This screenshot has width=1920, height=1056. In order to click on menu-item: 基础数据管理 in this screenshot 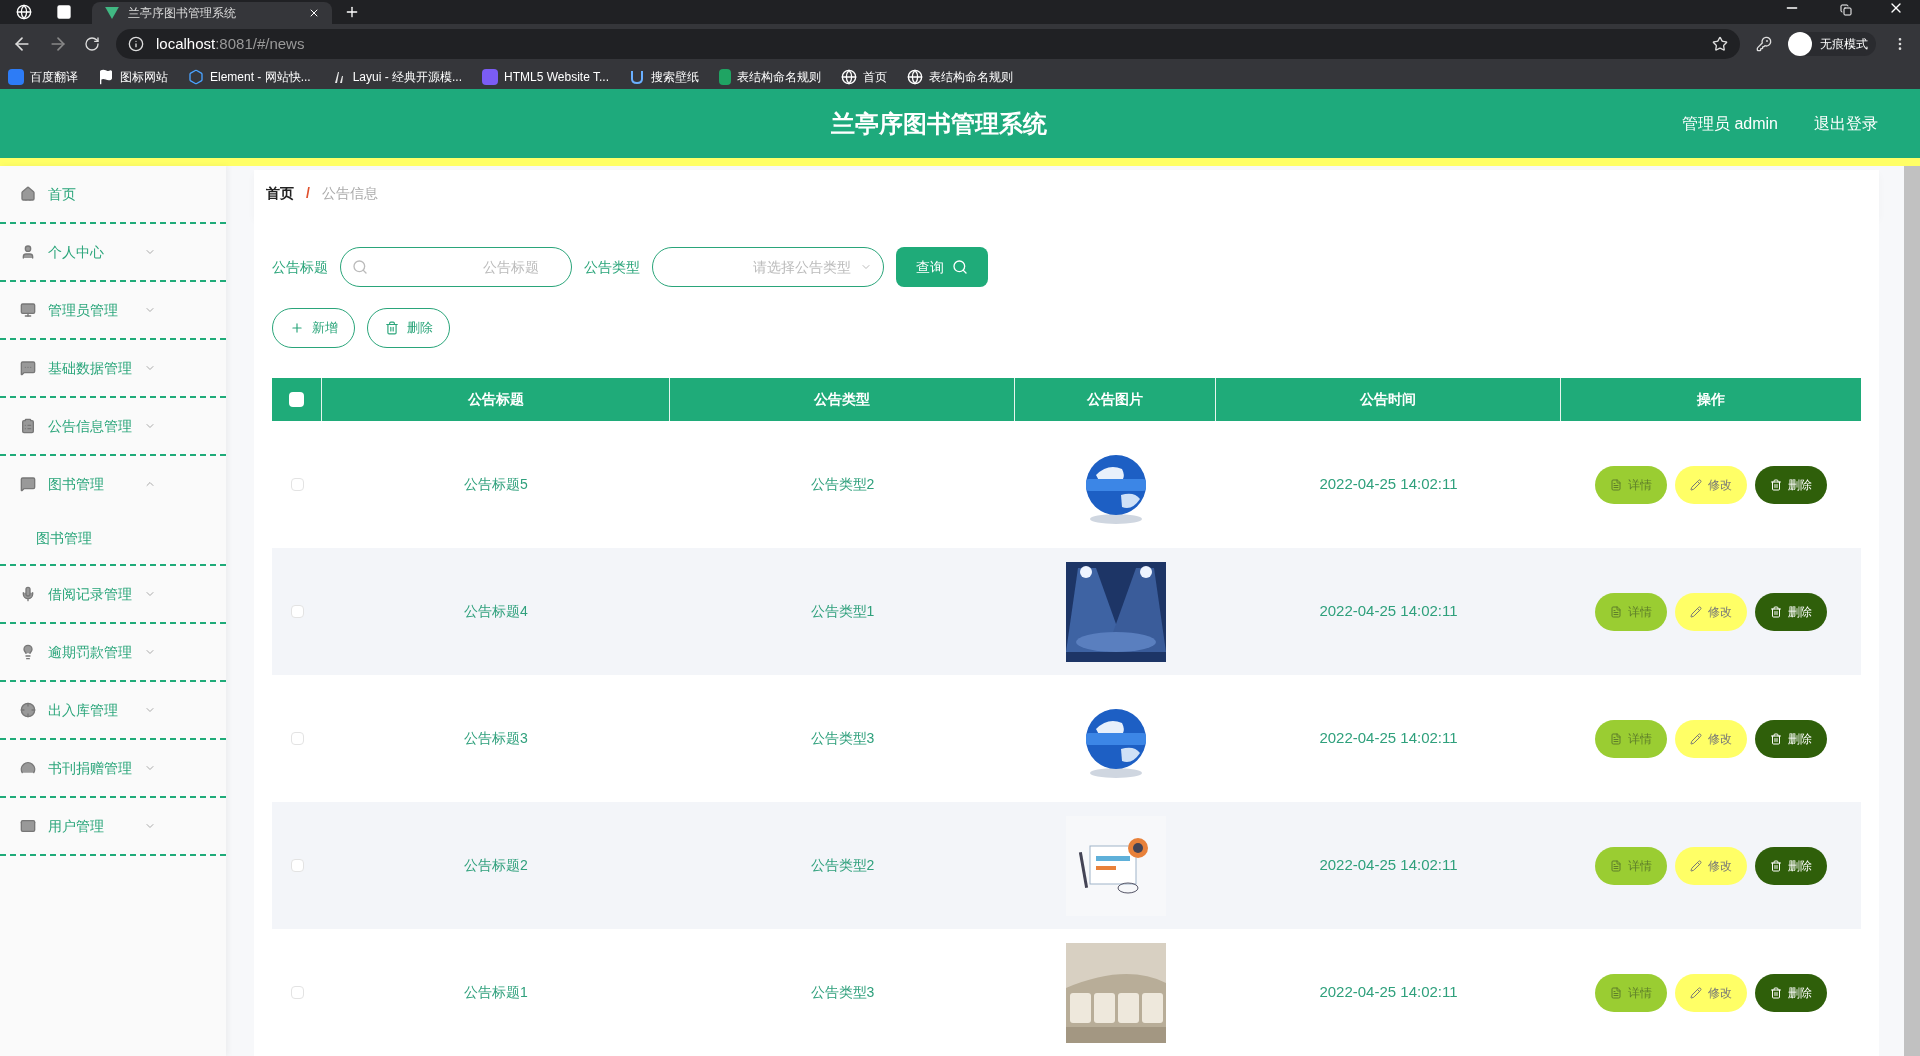, I will do `click(113, 368)`.